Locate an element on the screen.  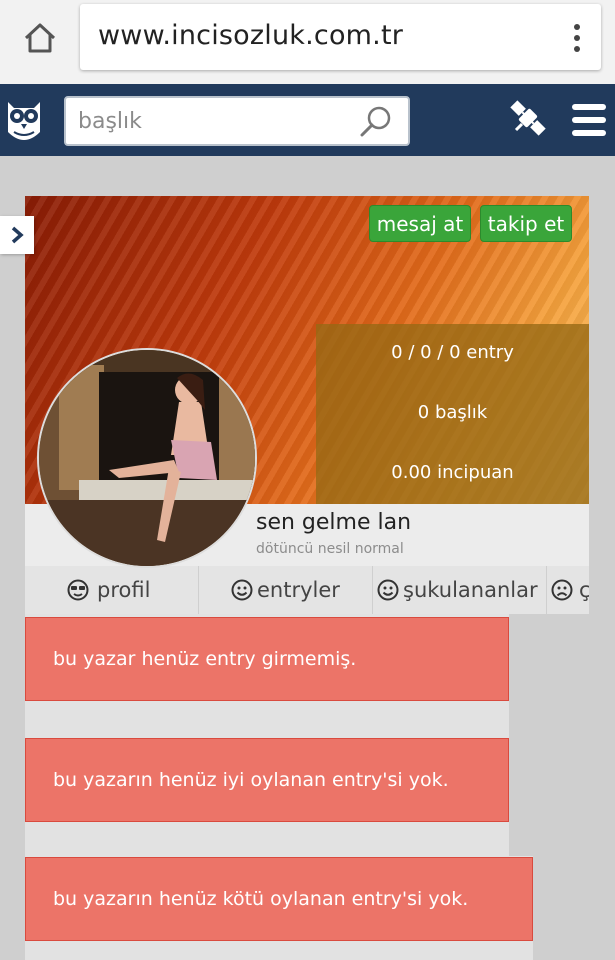
profile-tabs: profil entryler şukulananlar ç is located at coordinates (307, 590).